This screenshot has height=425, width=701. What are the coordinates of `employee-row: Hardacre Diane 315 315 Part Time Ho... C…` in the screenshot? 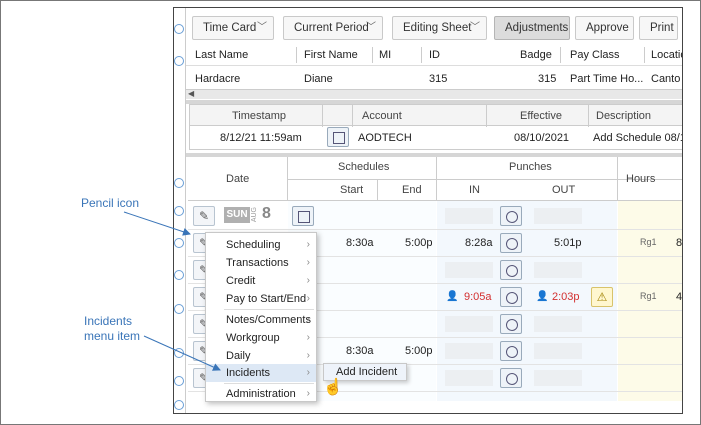 It's located at (434, 78).